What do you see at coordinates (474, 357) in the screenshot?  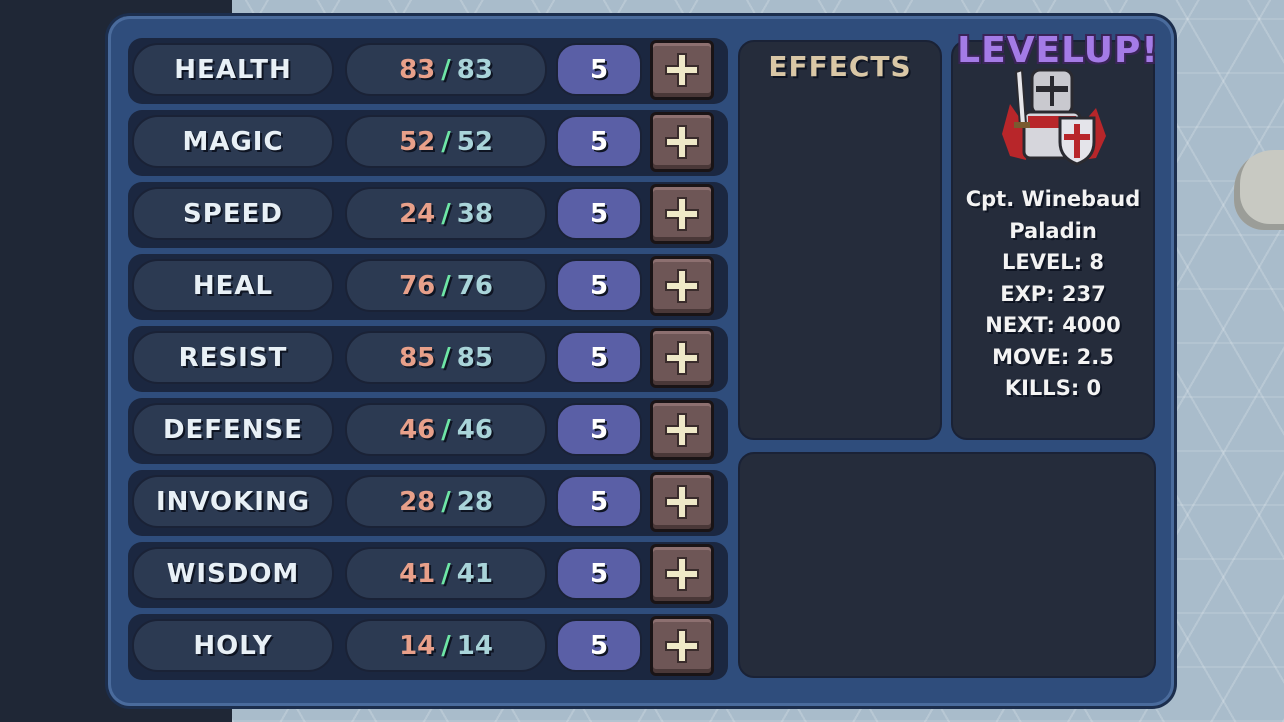 I see `stat-max: 85` at bounding box center [474, 357].